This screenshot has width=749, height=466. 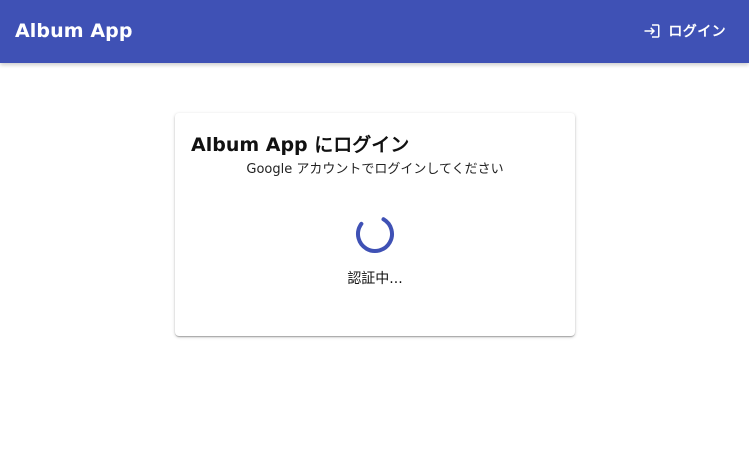 What do you see at coordinates (375, 169) in the screenshot?
I see `card-subtitle: Google アカウントでログインしてください` at bounding box center [375, 169].